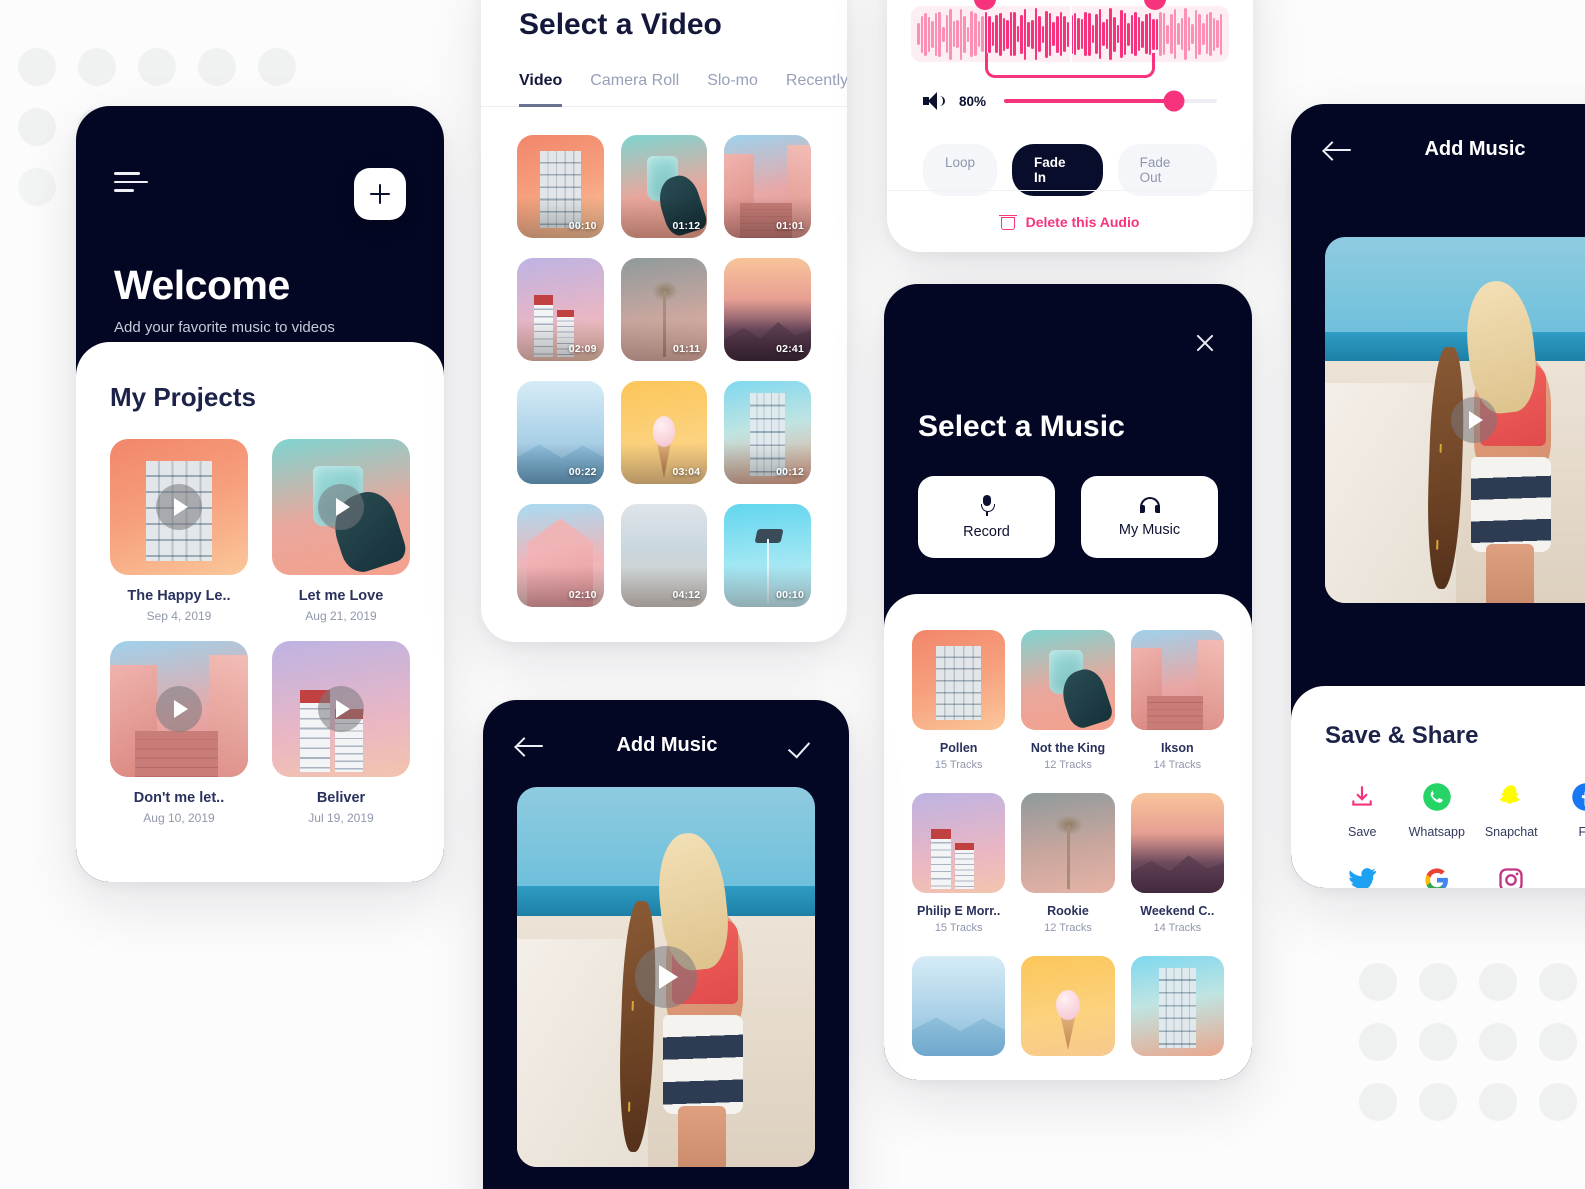 Image resolution: width=1585 pixels, height=1189 pixels. I want to click on video-thumbnail: 01:12, so click(664, 186).